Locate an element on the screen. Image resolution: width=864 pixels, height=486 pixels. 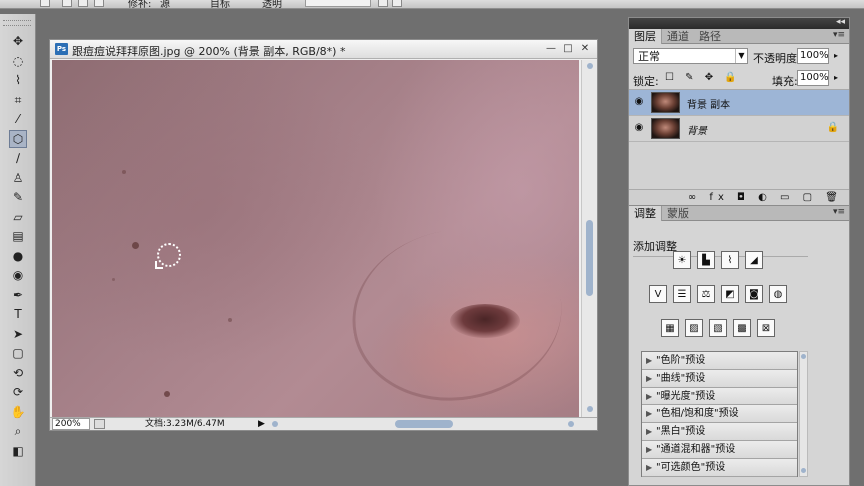
type-icon: T is located at coordinates (18, 314).